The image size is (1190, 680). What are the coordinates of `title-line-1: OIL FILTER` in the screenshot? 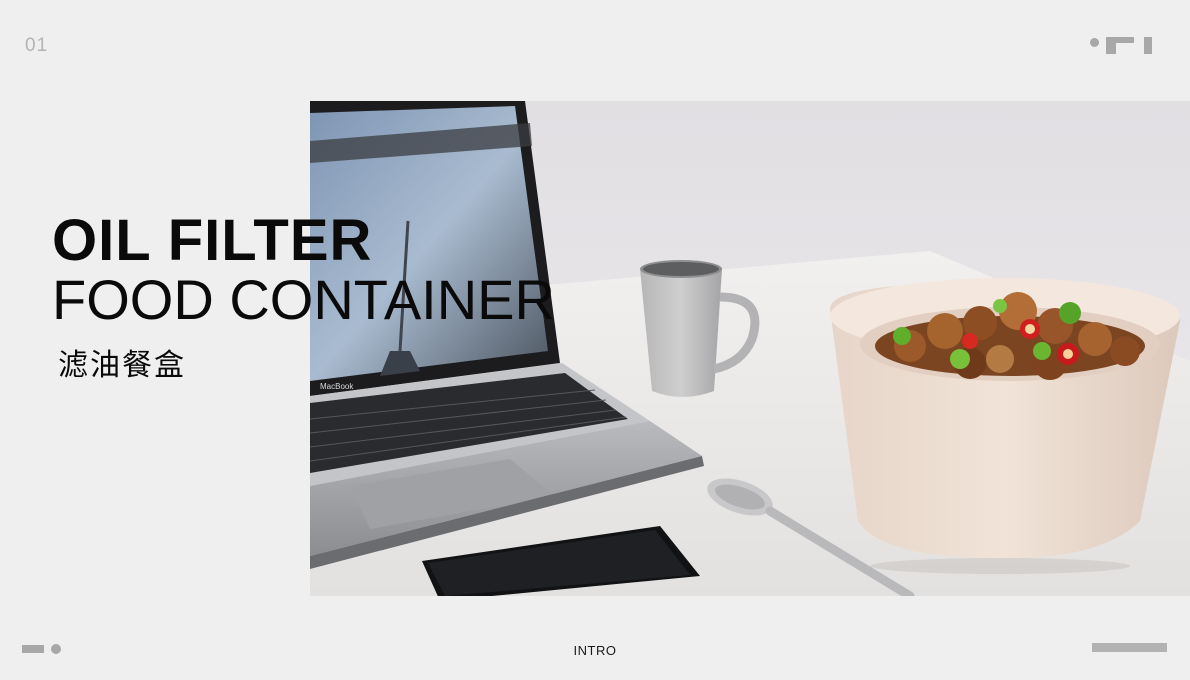 It's located at (212, 240).